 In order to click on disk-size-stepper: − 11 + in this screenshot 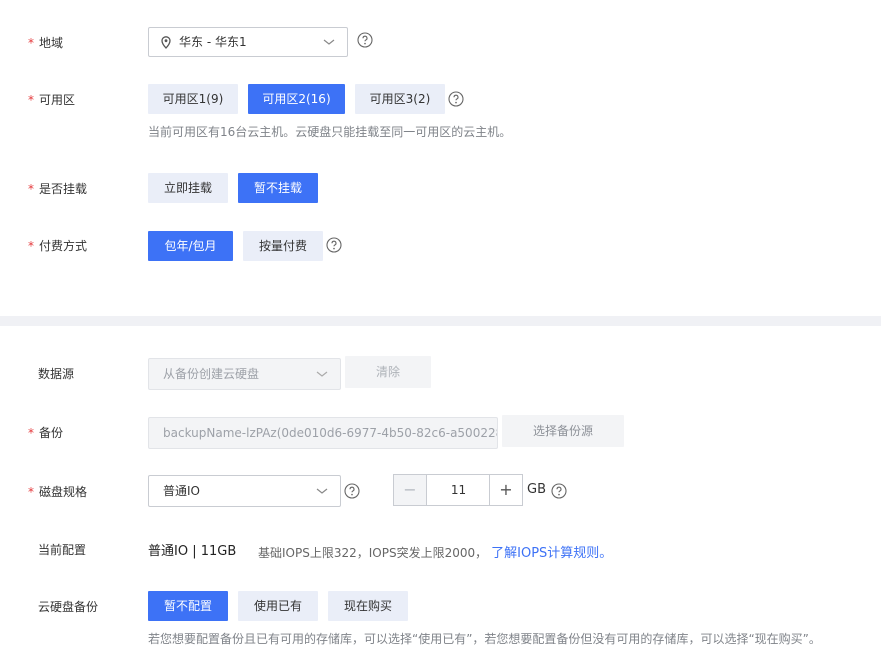, I will do `click(458, 490)`.